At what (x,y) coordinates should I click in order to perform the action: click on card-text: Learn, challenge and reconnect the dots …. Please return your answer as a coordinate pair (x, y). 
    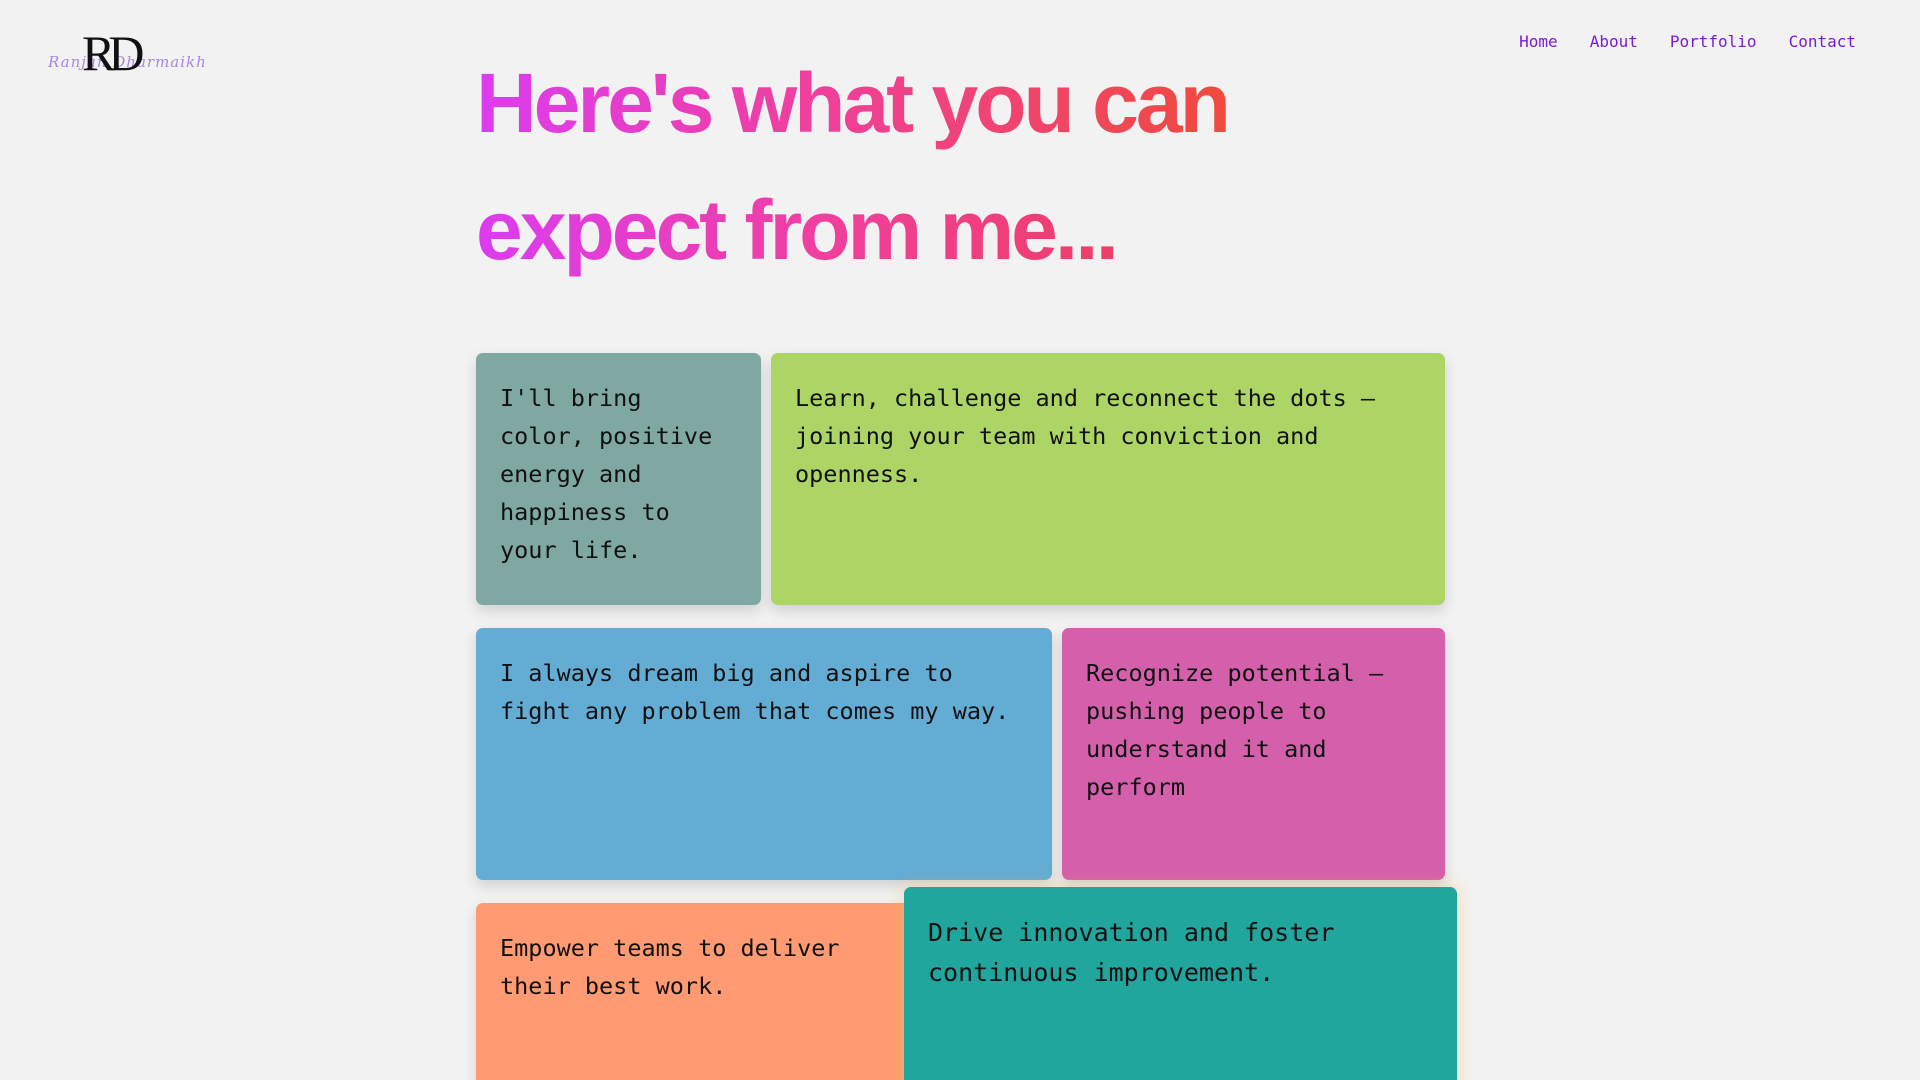
    Looking at the image, I should click on (1085, 436).